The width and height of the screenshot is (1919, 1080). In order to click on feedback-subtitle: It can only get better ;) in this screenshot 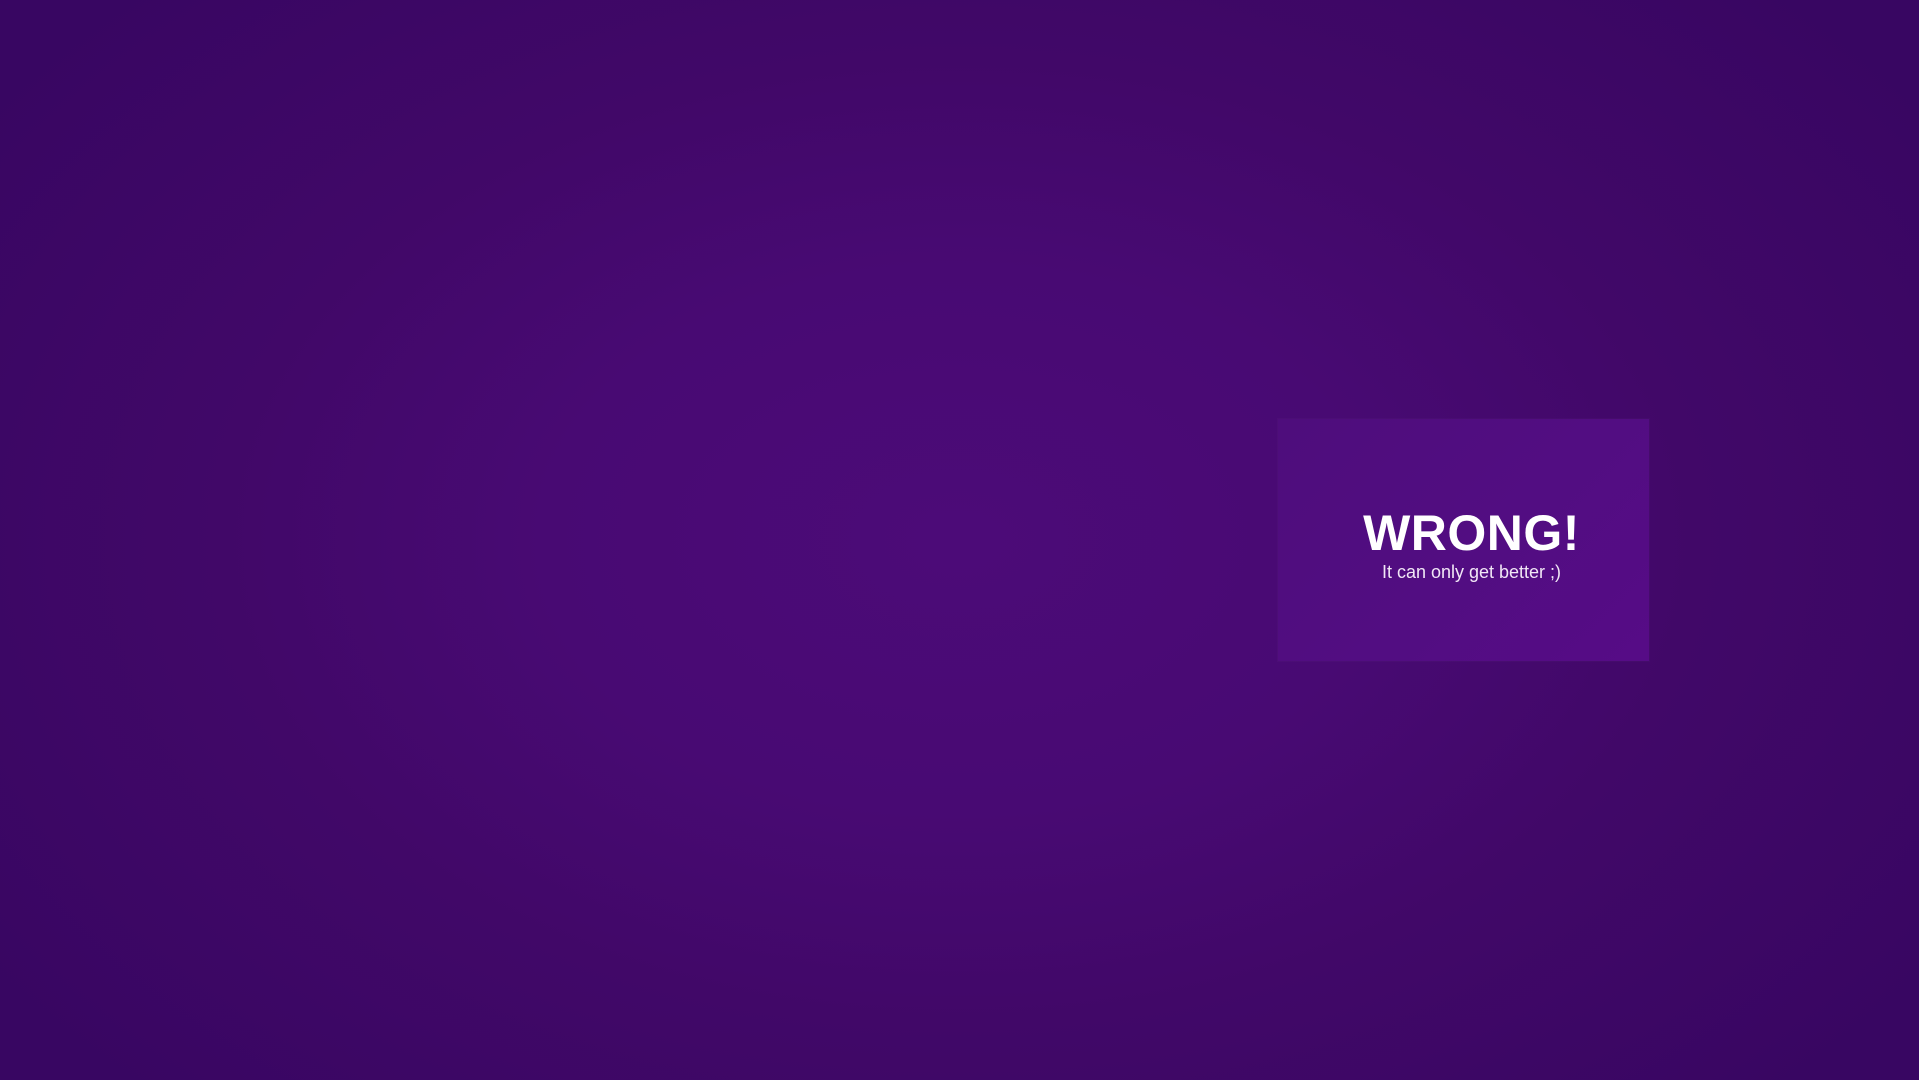, I will do `click(1471, 572)`.